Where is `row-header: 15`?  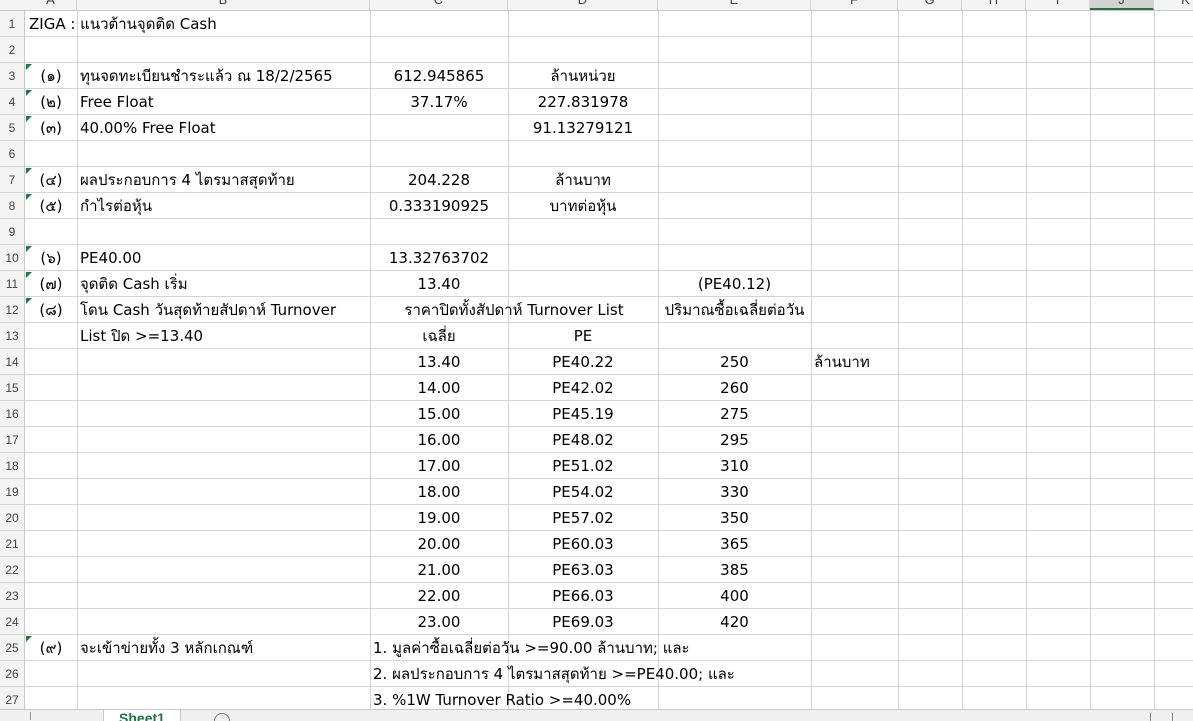 row-header: 15 is located at coordinates (12, 388).